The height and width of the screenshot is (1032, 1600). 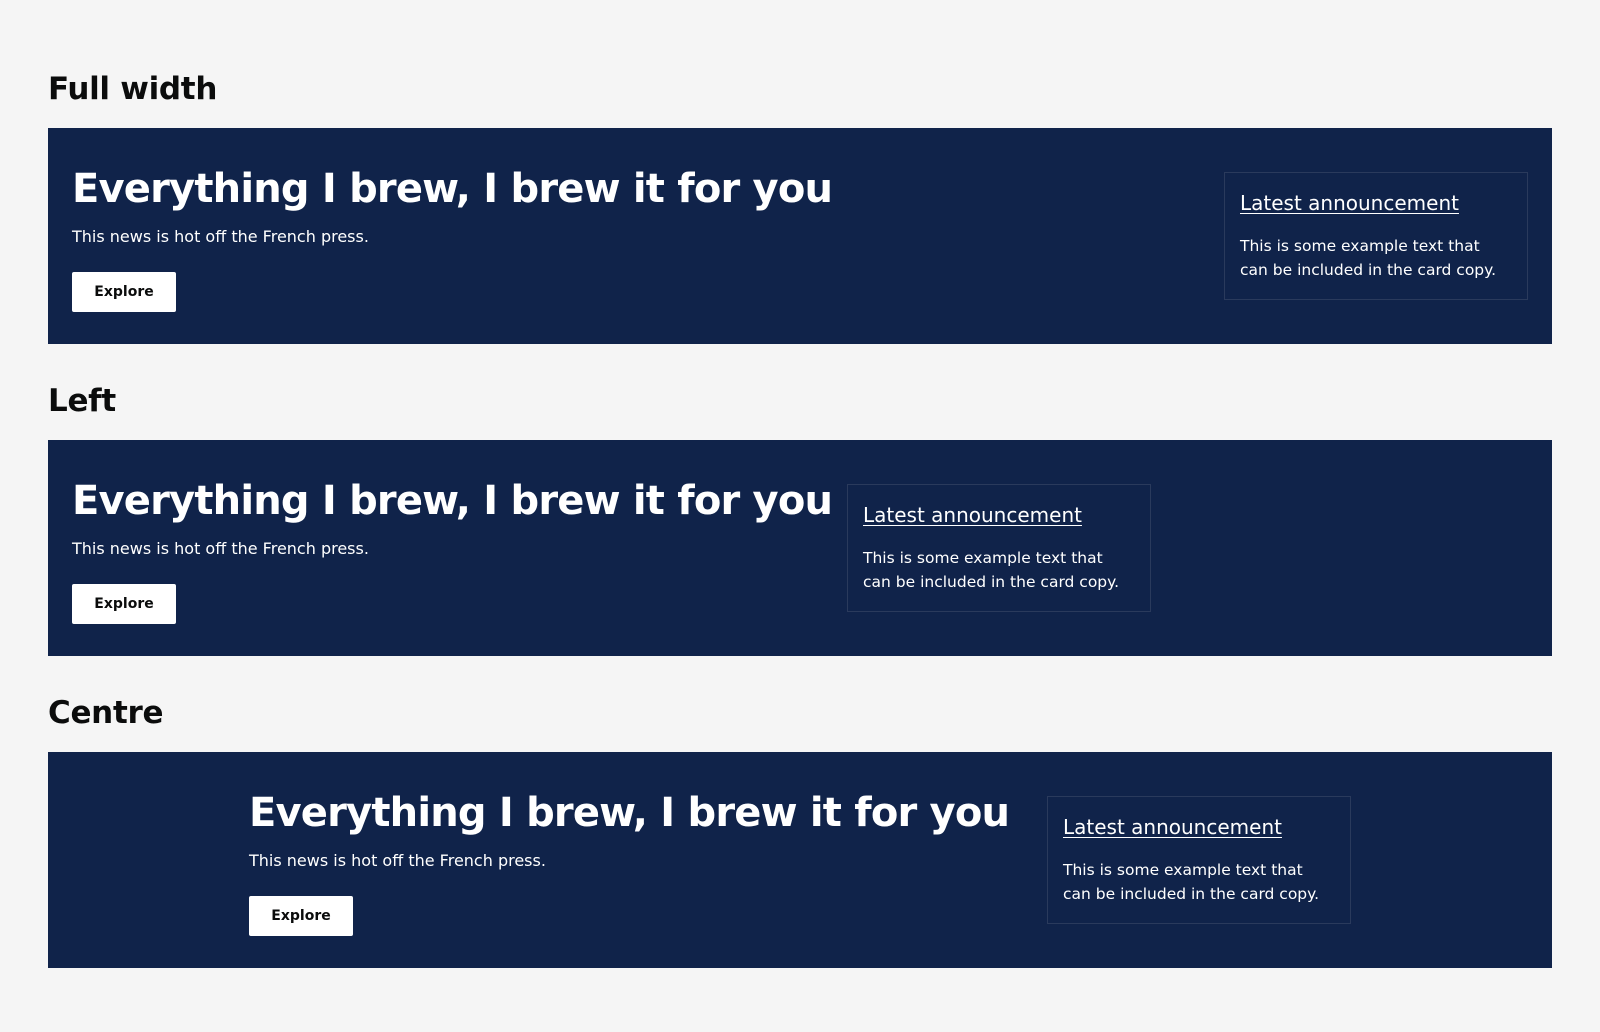 What do you see at coordinates (106, 713) in the screenshot?
I see `section-title-centre: Centre` at bounding box center [106, 713].